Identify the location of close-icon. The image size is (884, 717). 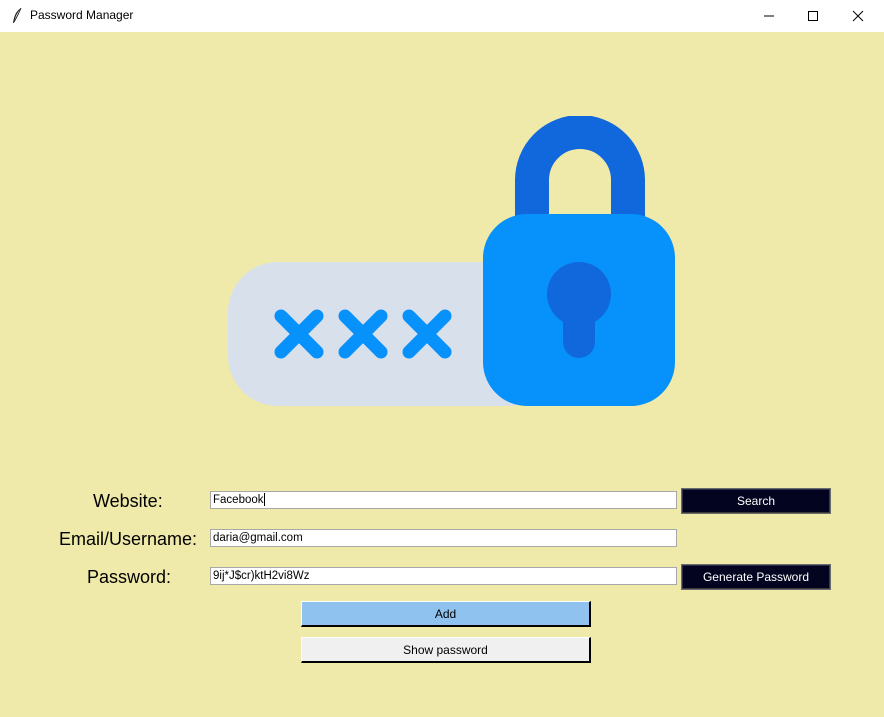
(858, 16).